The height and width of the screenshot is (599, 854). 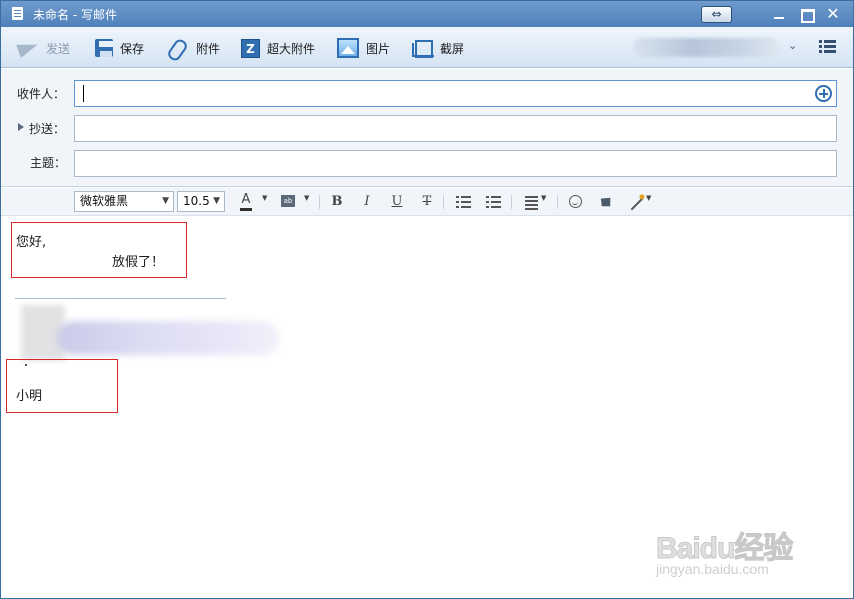 What do you see at coordinates (455, 93) in the screenshot?
I see `to-field` at bounding box center [455, 93].